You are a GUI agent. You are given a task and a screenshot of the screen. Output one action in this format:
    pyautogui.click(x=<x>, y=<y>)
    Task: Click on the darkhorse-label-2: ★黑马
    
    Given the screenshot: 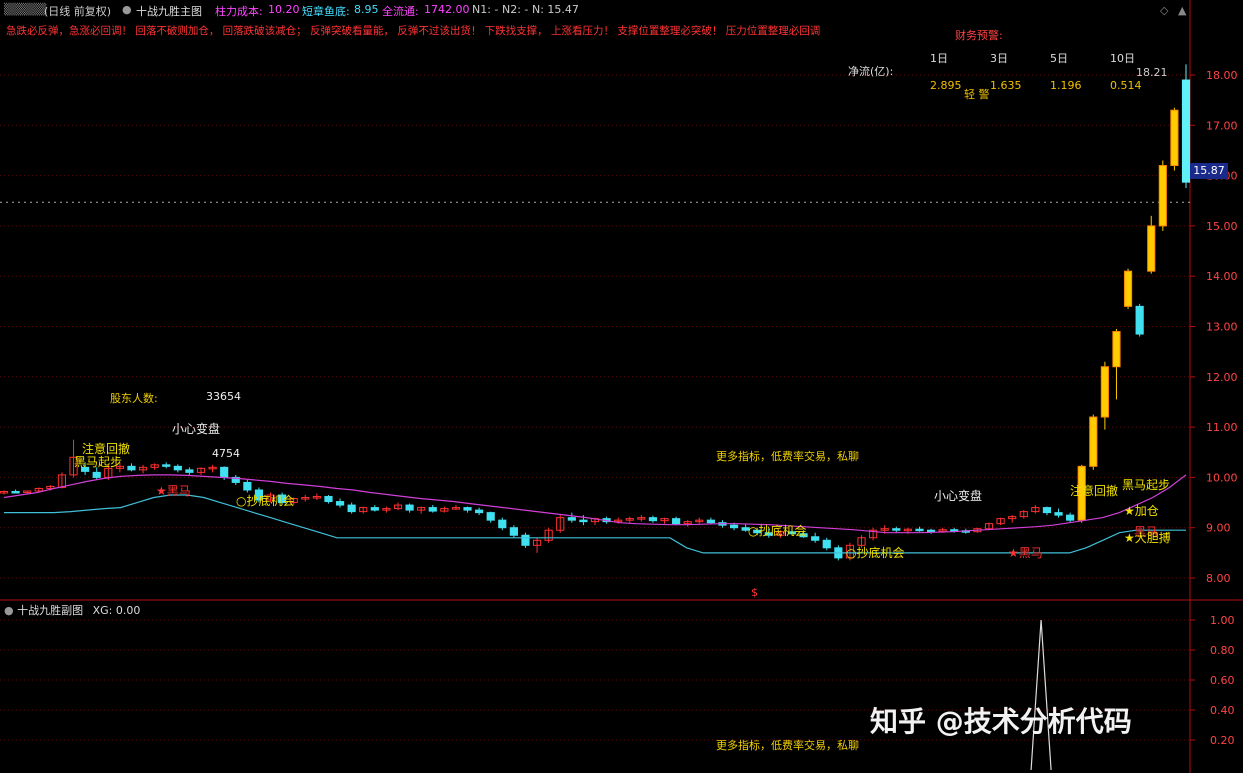 What is the action you would take?
    pyautogui.click(x=1025, y=553)
    